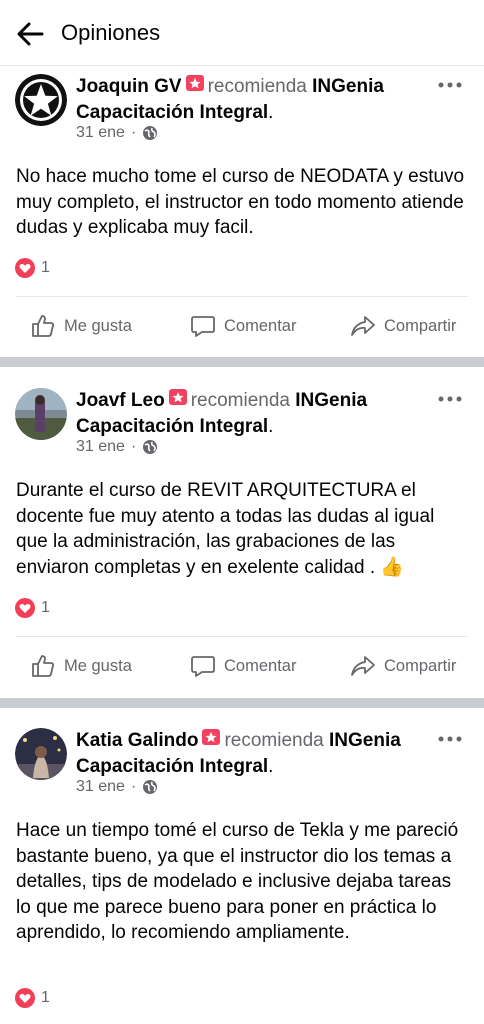  What do you see at coordinates (120, 400) in the screenshot?
I see `author-name: Joavf Leo` at bounding box center [120, 400].